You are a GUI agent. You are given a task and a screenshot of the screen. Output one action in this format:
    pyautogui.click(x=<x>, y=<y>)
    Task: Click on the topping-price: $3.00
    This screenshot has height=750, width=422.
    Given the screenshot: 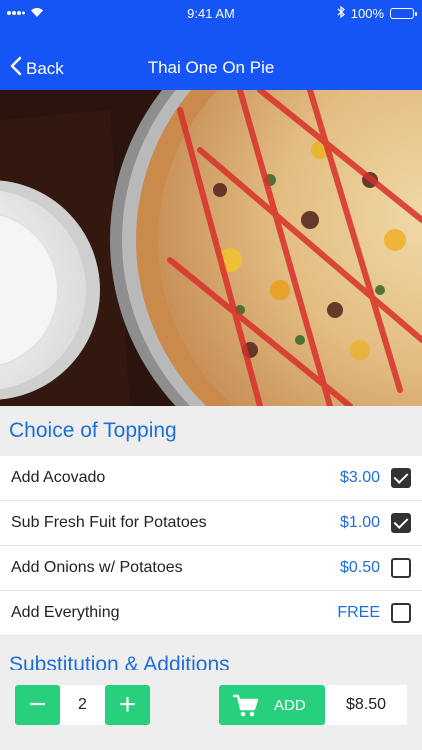 What is the action you would take?
    pyautogui.click(x=359, y=477)
    